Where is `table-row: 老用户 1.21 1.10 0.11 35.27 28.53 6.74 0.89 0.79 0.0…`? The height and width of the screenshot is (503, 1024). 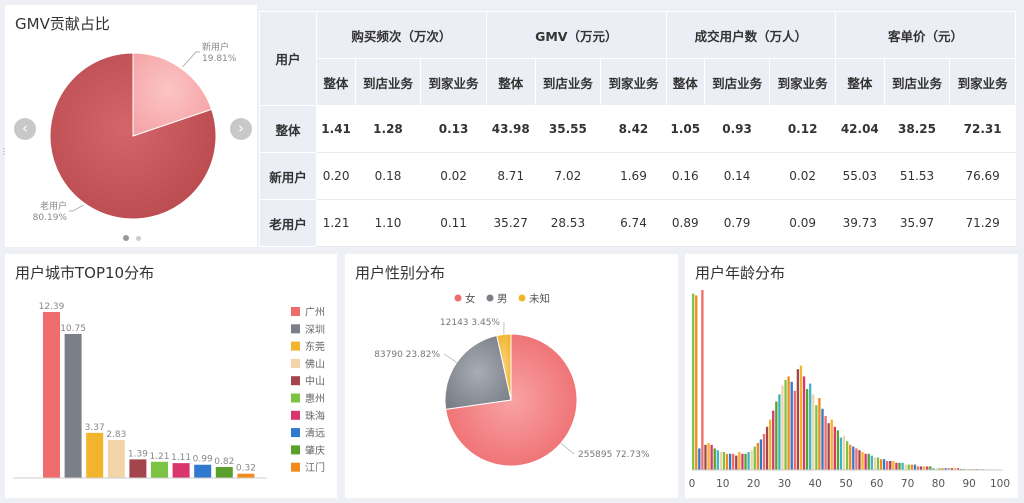 table-row: 老用户 1.21 1.10 0.11 35.27 28.53 6.74 0.89 0.79 0.0… is located at coordinates (637, 223).